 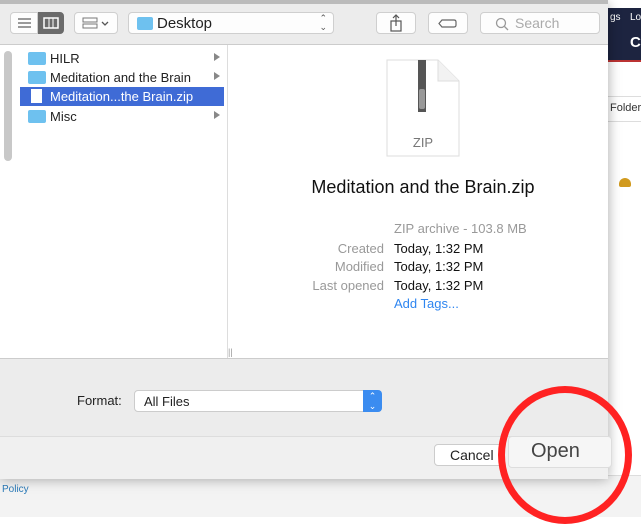 What do you see at coordinates (65, 58) in the screenshot?
I see `item-label: HILR` at bounding box center [65, 58].